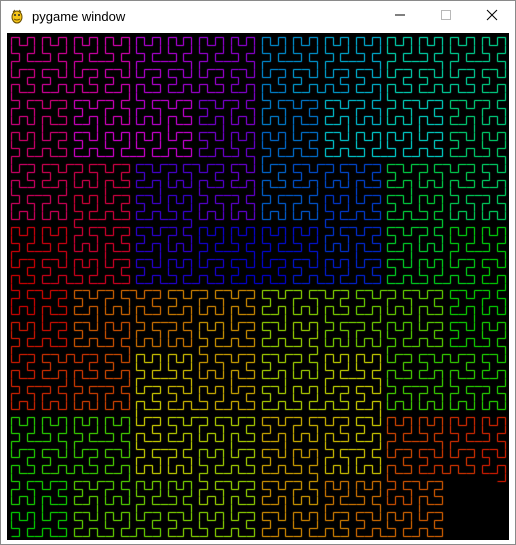  What do you see at coordinates (258, 16) in the screenshot?
I see `title-bar: pygame window` at bounding box center [258, 16].